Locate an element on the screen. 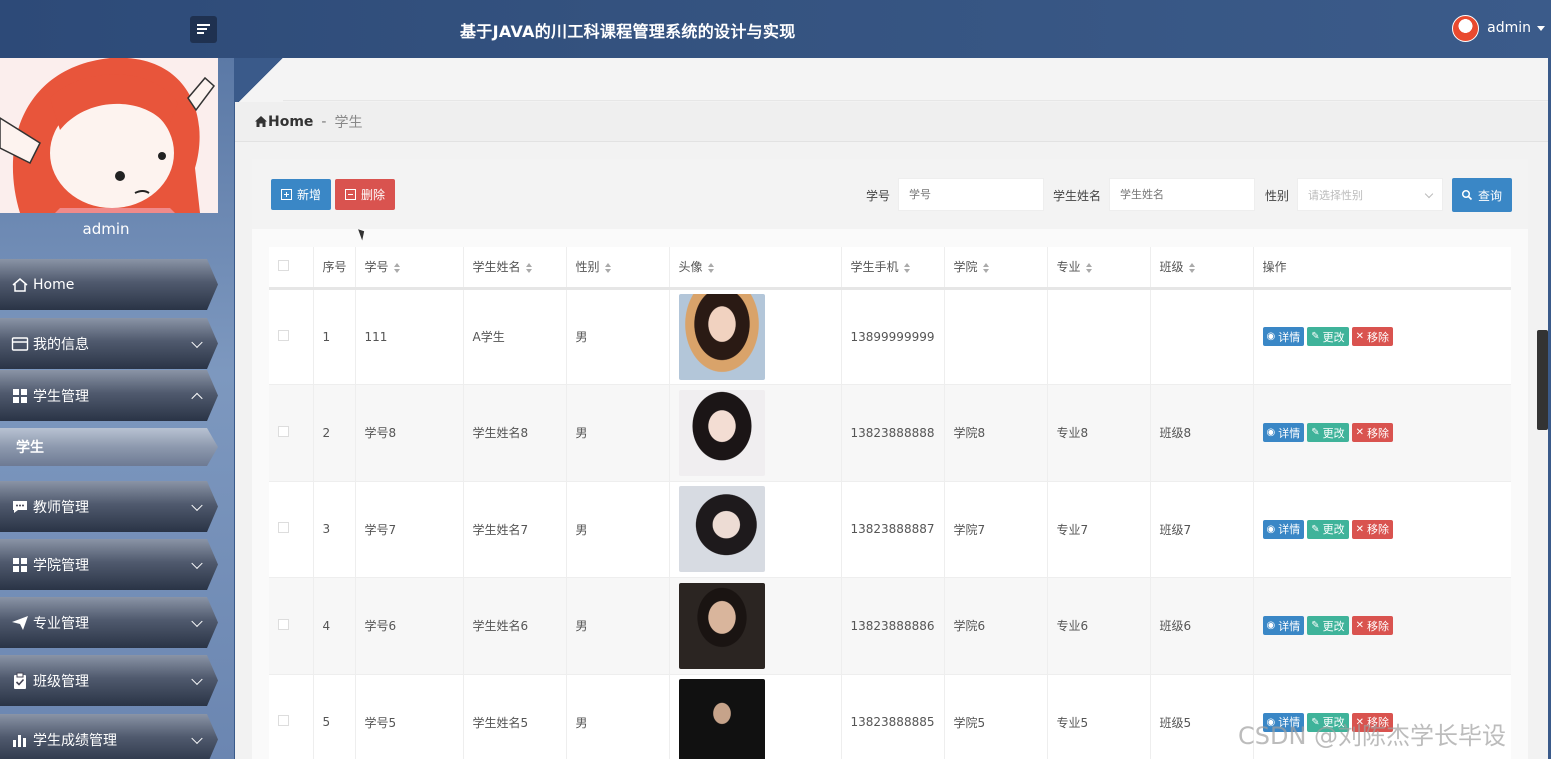 This screenshot has height=759, width=1551. actions-cell: ◉ 详情 ✎ 更改 ✕ 移除 is located at coordinates (1382, 433).